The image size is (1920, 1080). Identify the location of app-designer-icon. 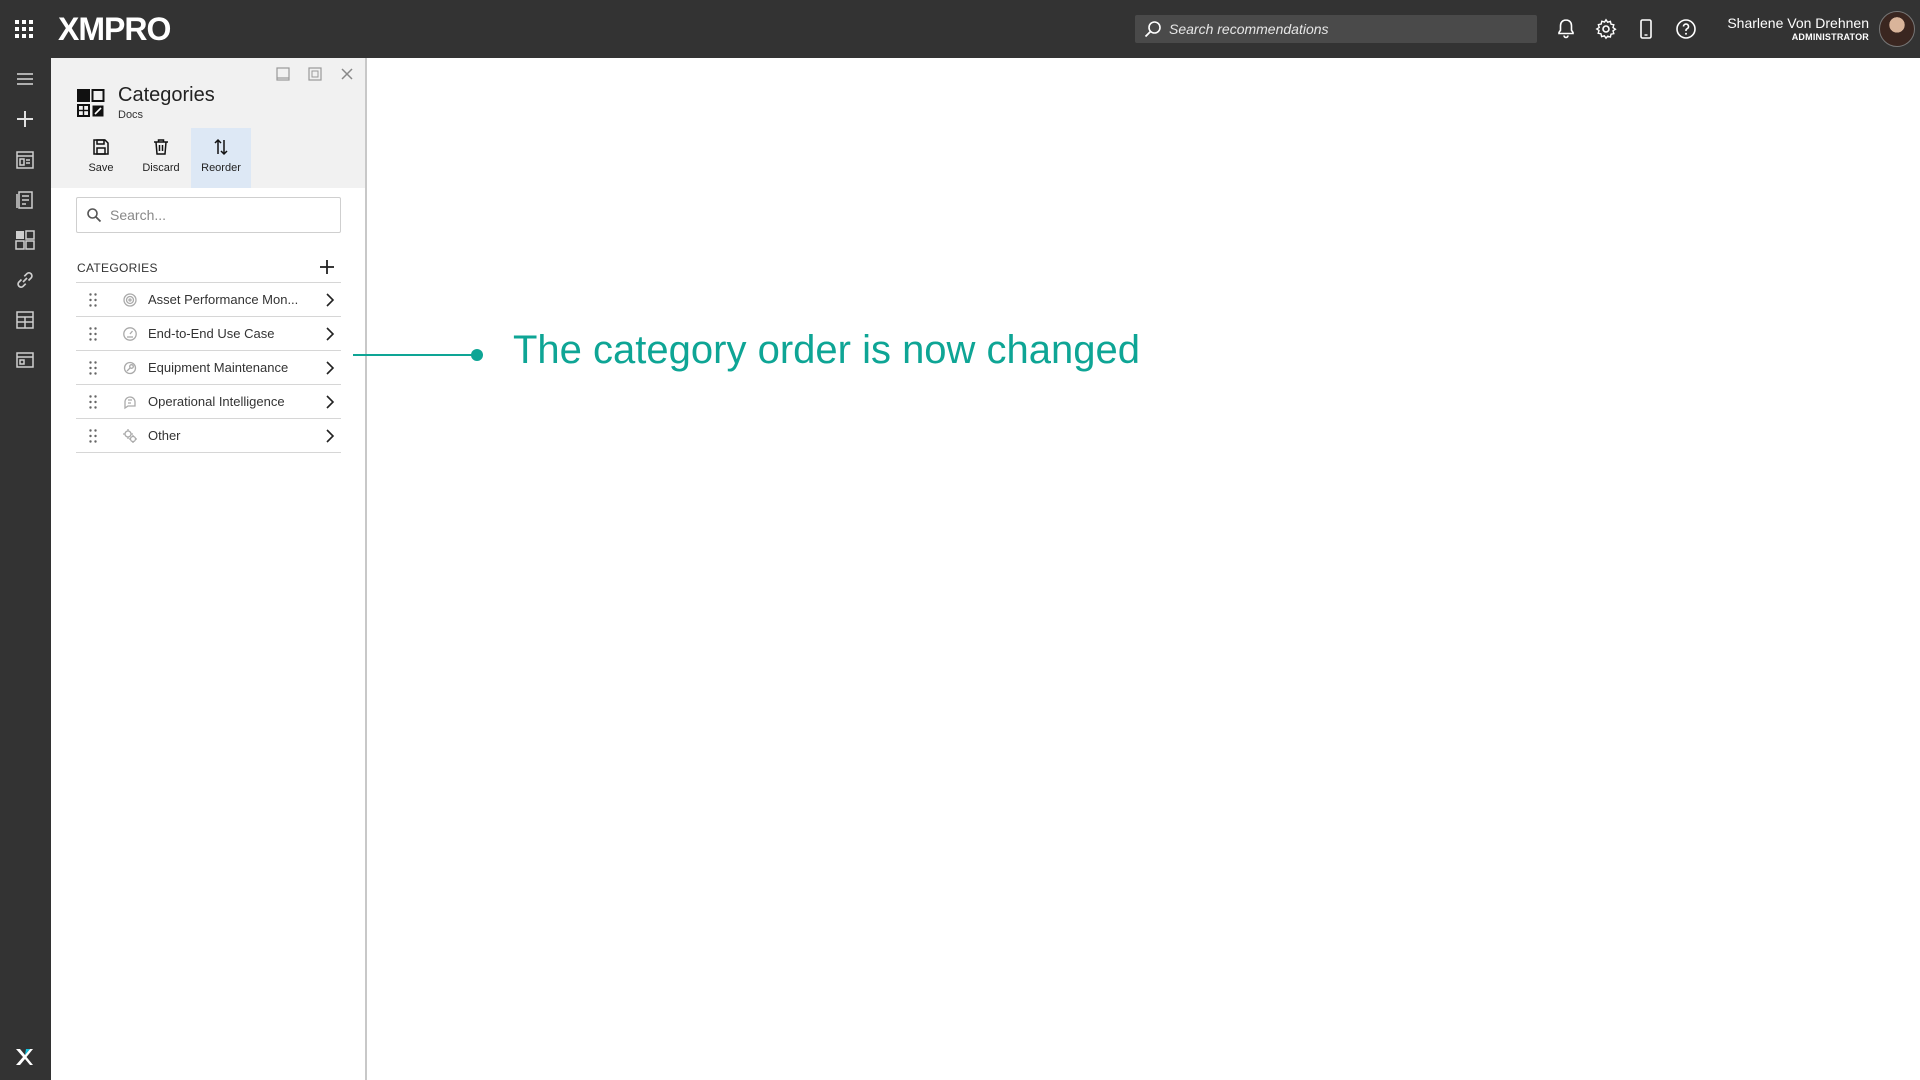
(25, 160).